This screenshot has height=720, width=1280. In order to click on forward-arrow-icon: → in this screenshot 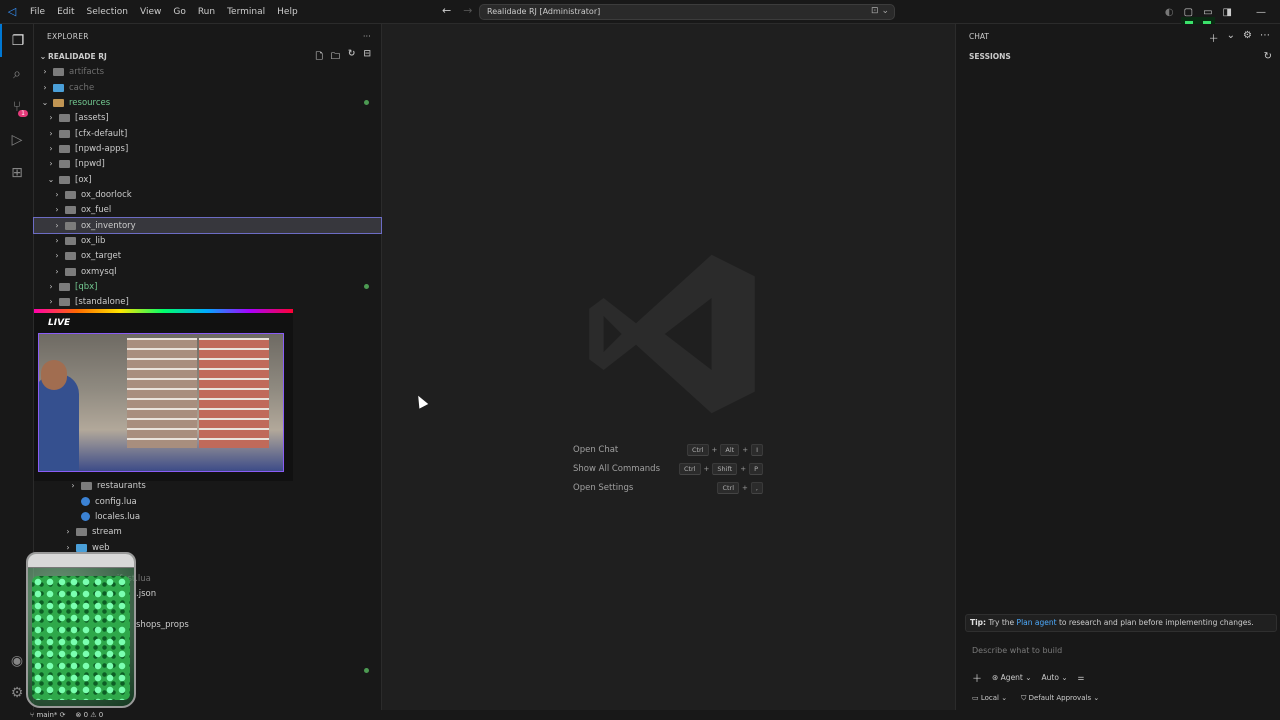, I will do `click(467, 10)`.